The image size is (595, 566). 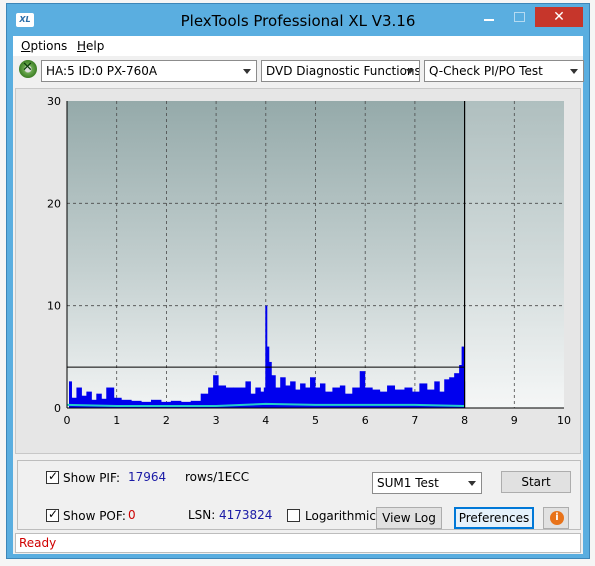 I want to click on x-tick-label: 4, so click(x=265, y=420).